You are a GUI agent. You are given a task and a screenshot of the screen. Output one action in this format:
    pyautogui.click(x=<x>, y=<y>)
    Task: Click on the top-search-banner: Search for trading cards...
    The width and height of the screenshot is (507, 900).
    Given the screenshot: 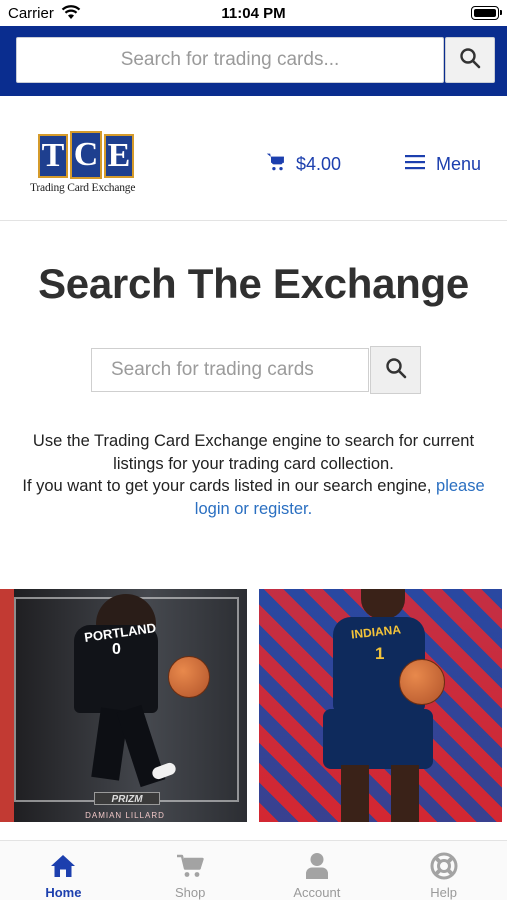 What is the action you would take?
    pyautogui.click(x=253, y=61)
    